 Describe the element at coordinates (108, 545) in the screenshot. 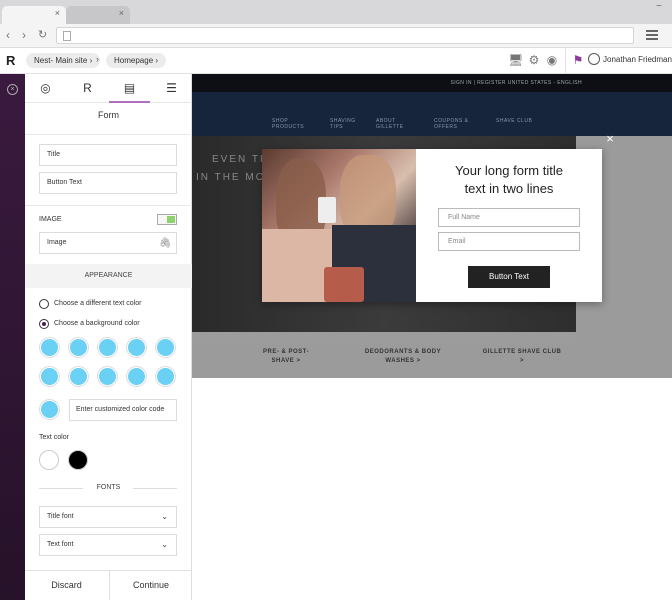

I see `text-font-select: Text font ⌄` at that location.